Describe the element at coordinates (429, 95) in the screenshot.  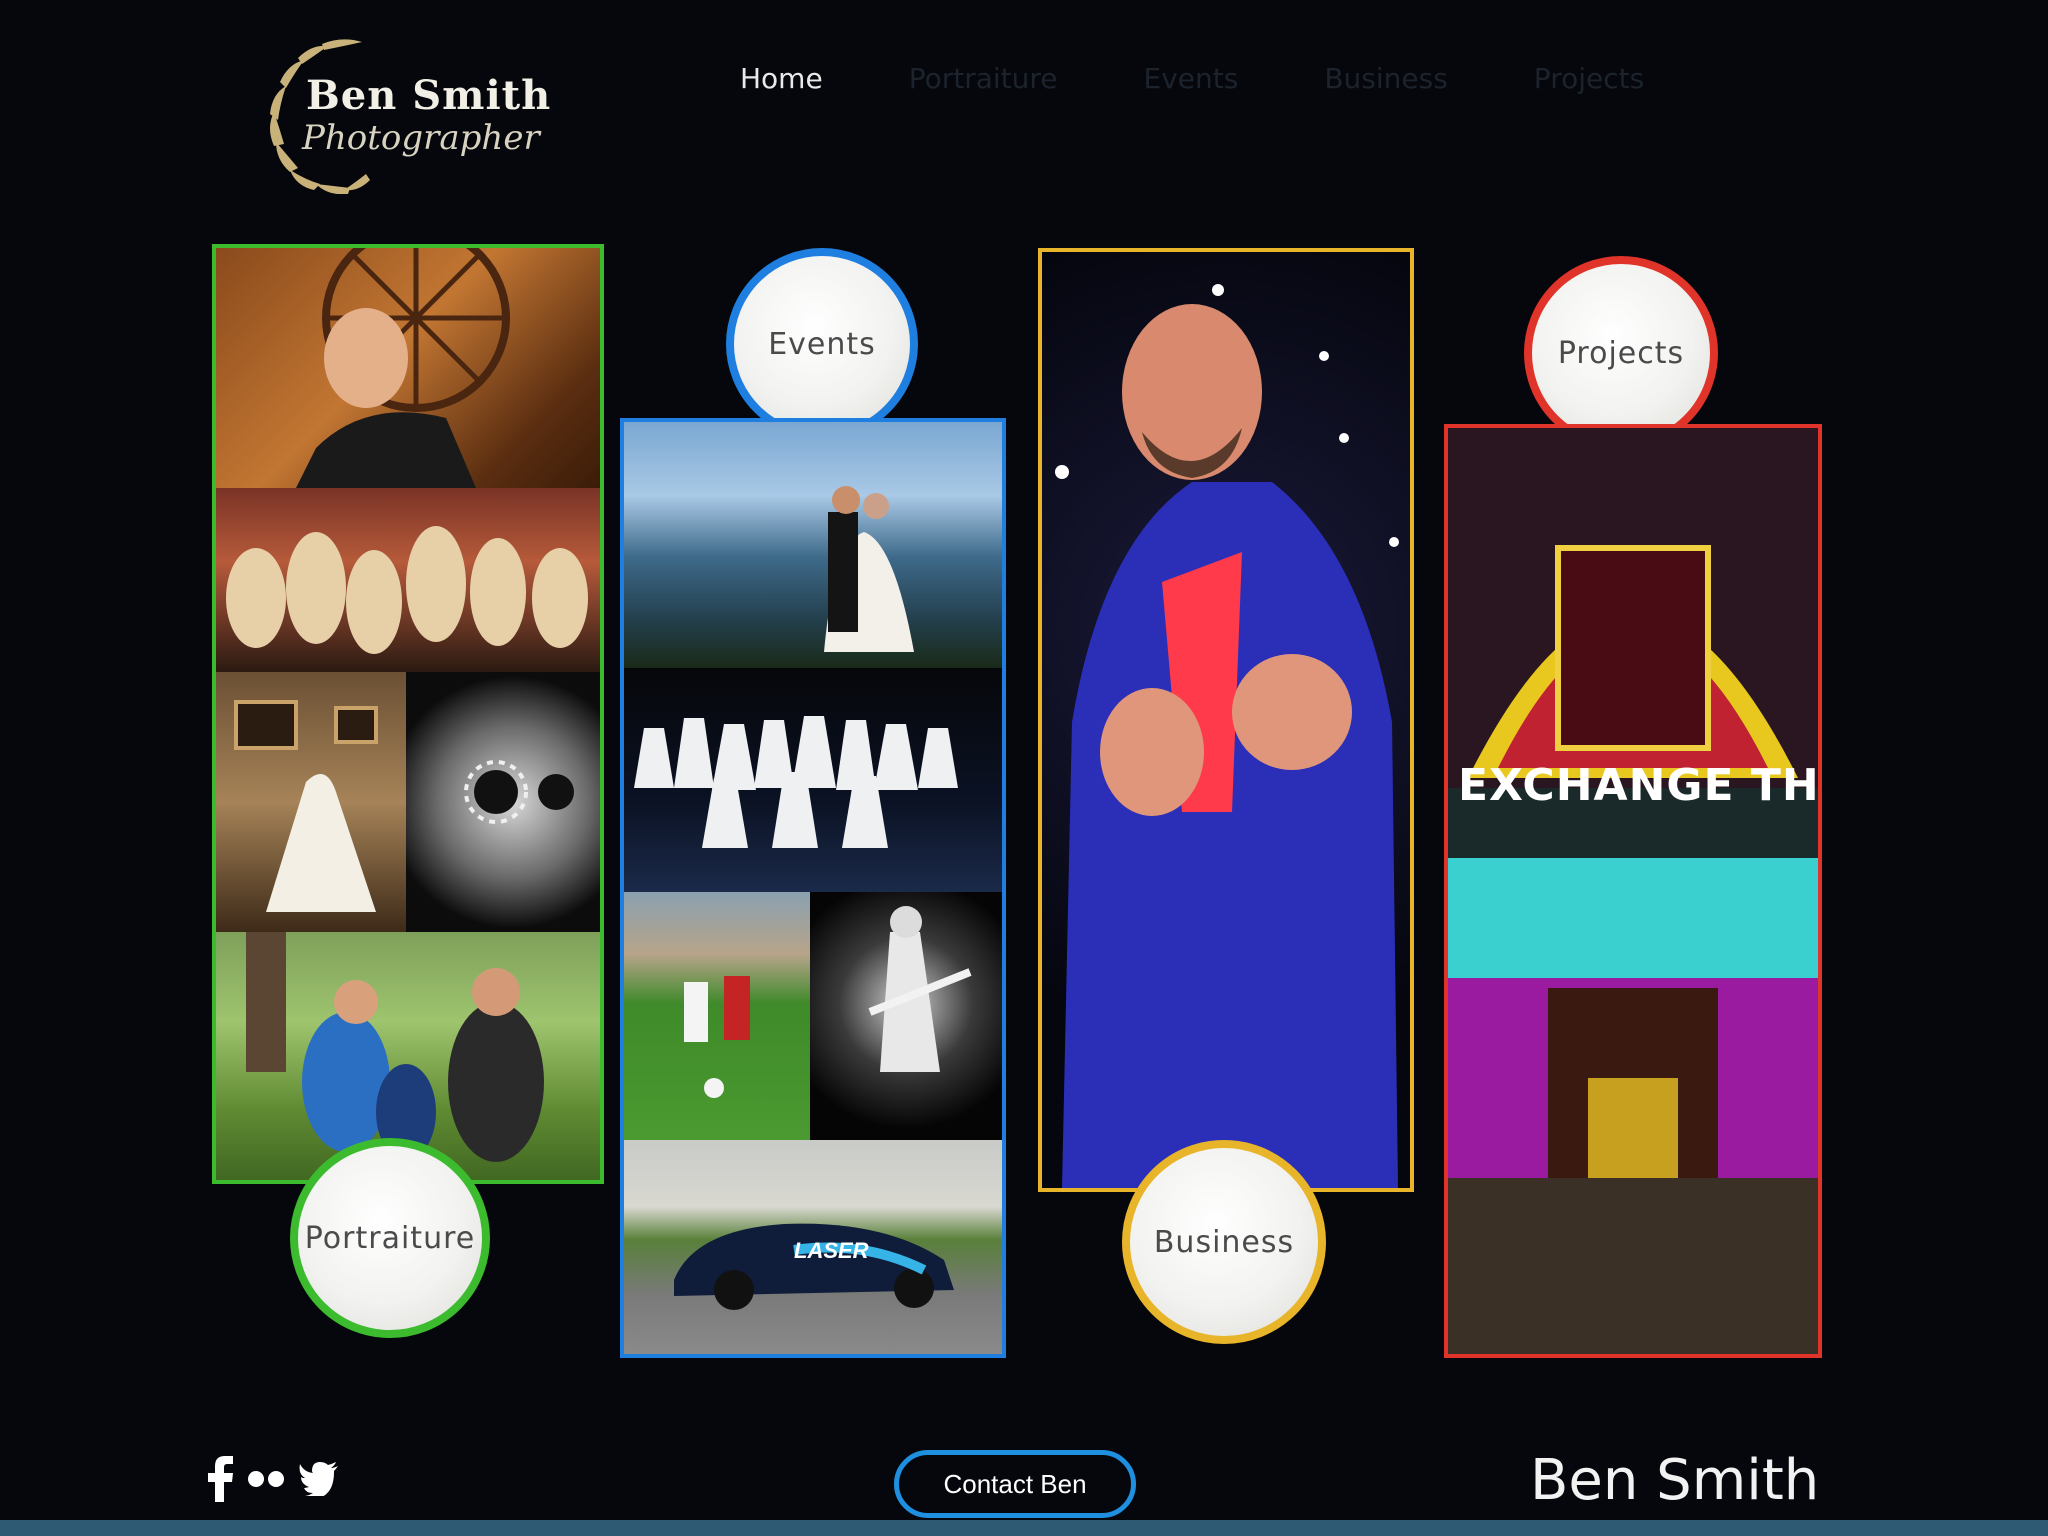
I see `brand-name: Ben Smith` at that location.